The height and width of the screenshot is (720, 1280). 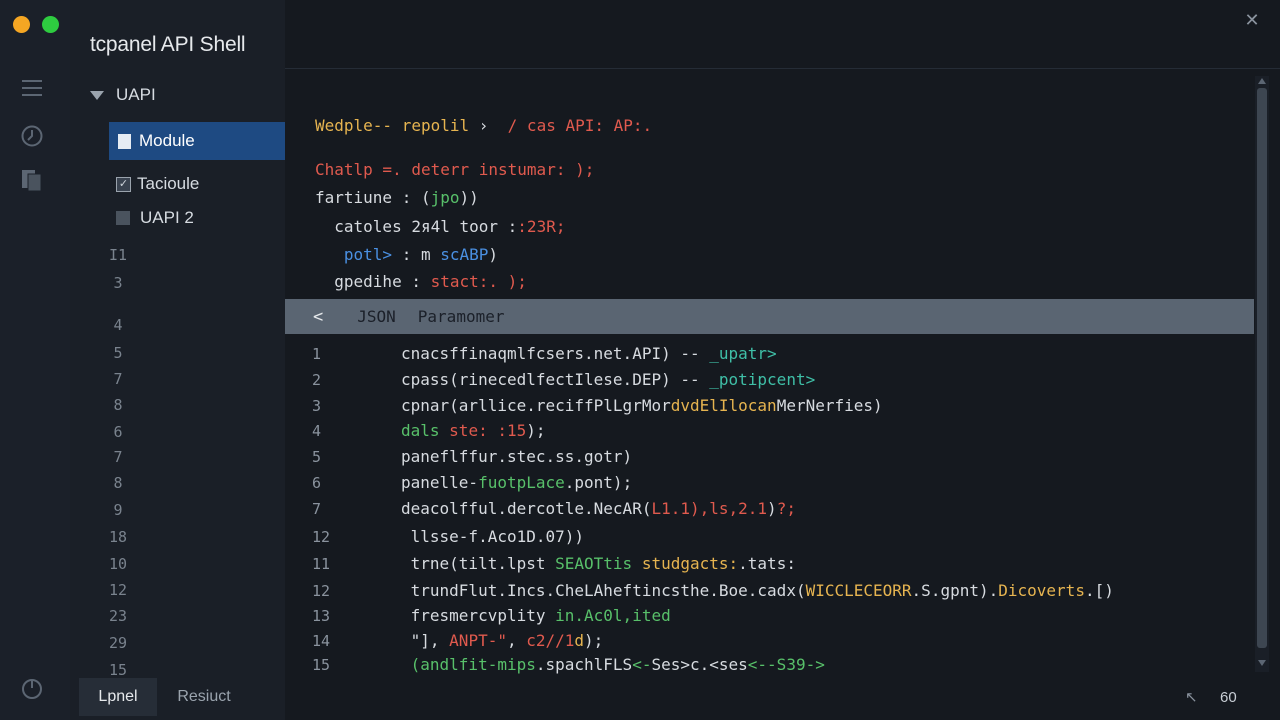 I want to click on line-number: 15, so click(x=321, y=665).